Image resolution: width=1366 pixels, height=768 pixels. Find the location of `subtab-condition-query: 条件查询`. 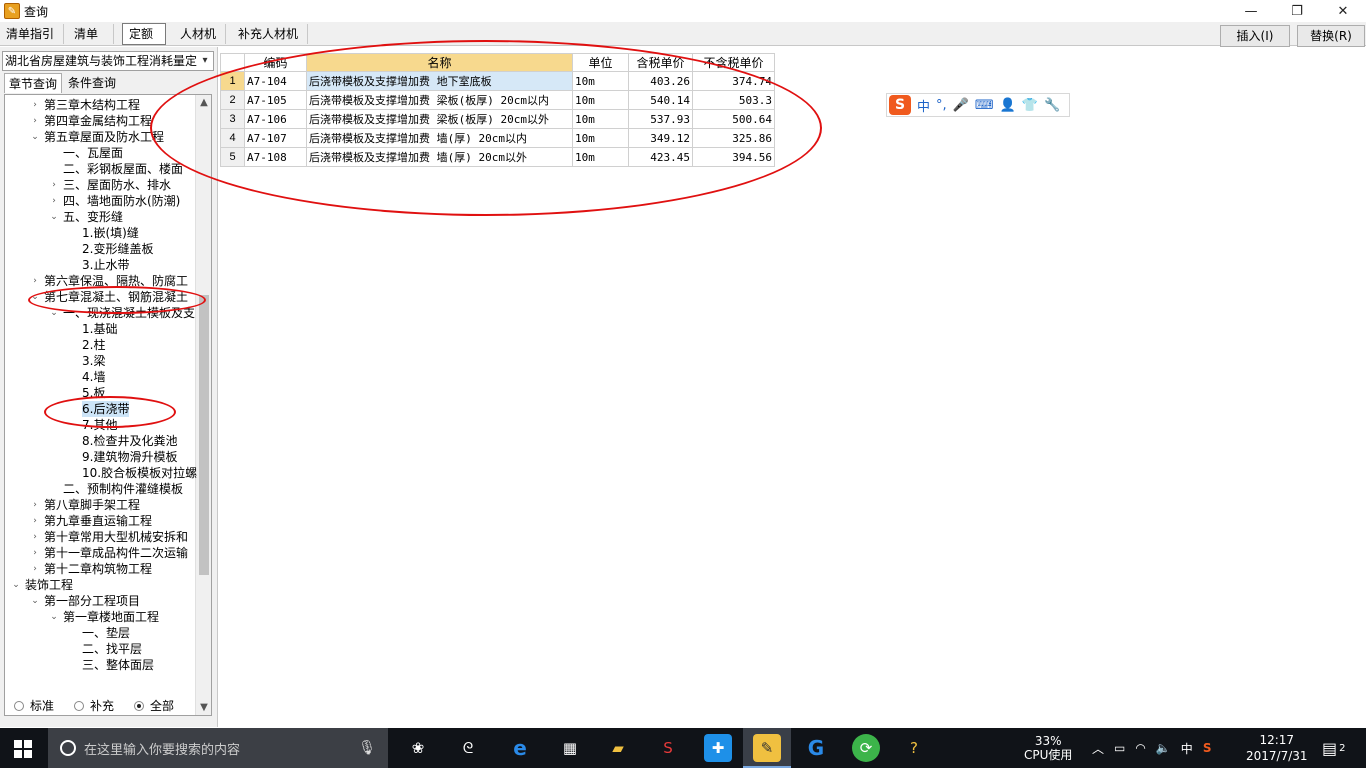

subtab-condition-query: 条件查询 is located at coordinates (92, 83).